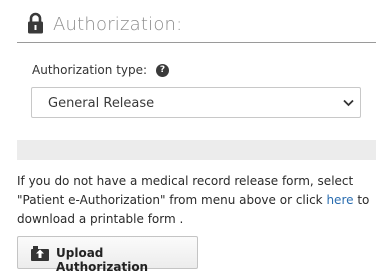 The image size is (383, 280). I want to click on section-divider-band, so click(196, 150).